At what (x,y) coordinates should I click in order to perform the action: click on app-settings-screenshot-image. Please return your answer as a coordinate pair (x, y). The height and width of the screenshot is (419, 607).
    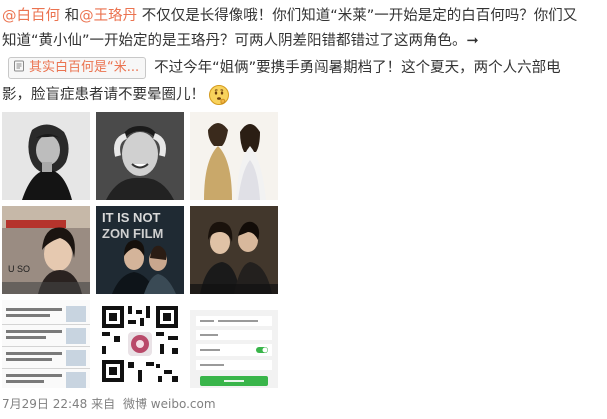
    Looking at the image, I should click on (234, 344).